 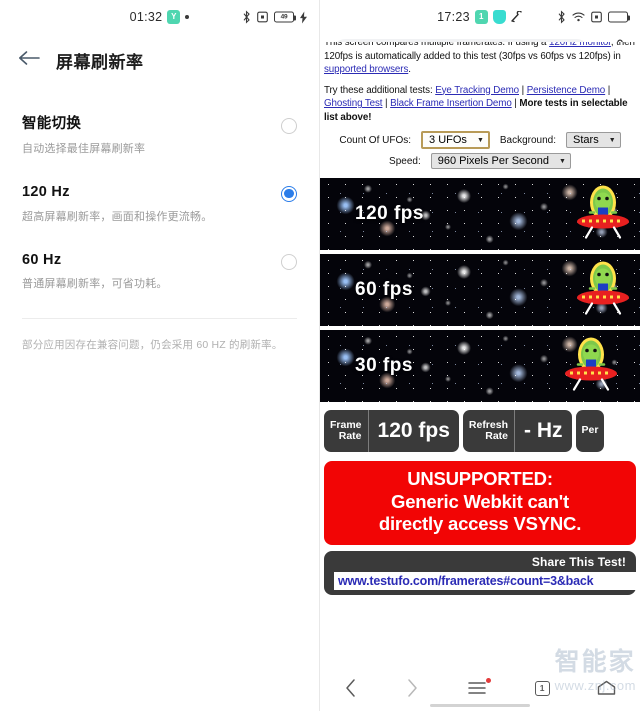 What do you see at coordinates (346, 424) in the screenshot?
I see `frame-rate-label-line1: Frame` at bounding box center [346, 424].